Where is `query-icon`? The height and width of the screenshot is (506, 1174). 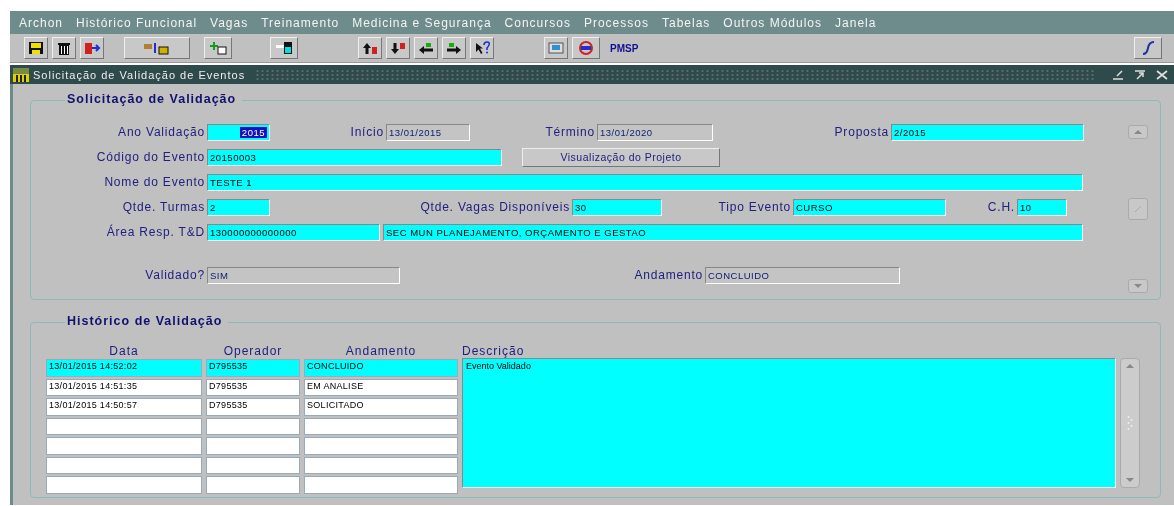 query-icon is located at coordinates (157, 48).